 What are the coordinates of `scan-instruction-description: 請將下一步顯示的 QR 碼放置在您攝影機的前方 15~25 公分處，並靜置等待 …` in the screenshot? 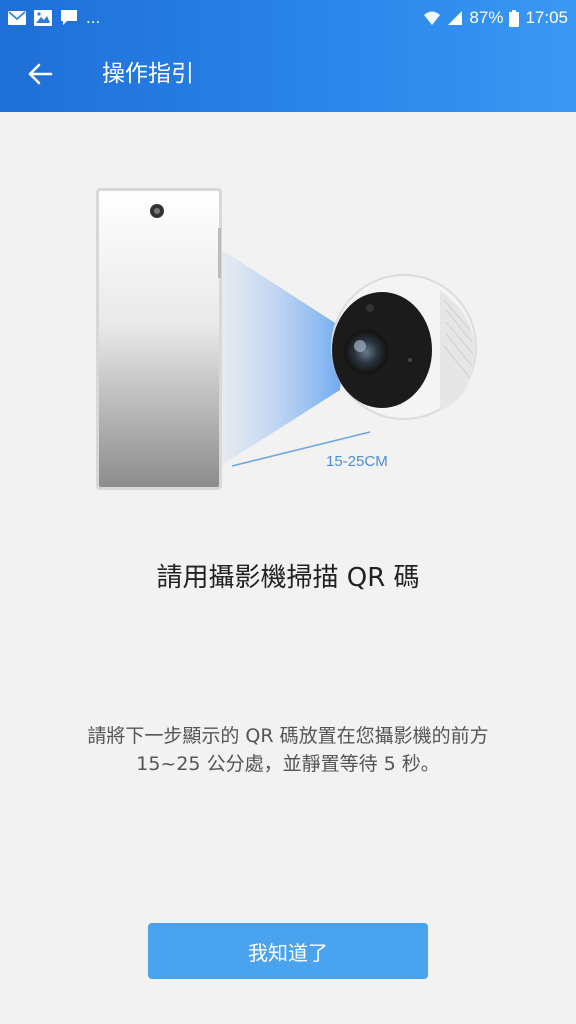 It's located at (288, 750).